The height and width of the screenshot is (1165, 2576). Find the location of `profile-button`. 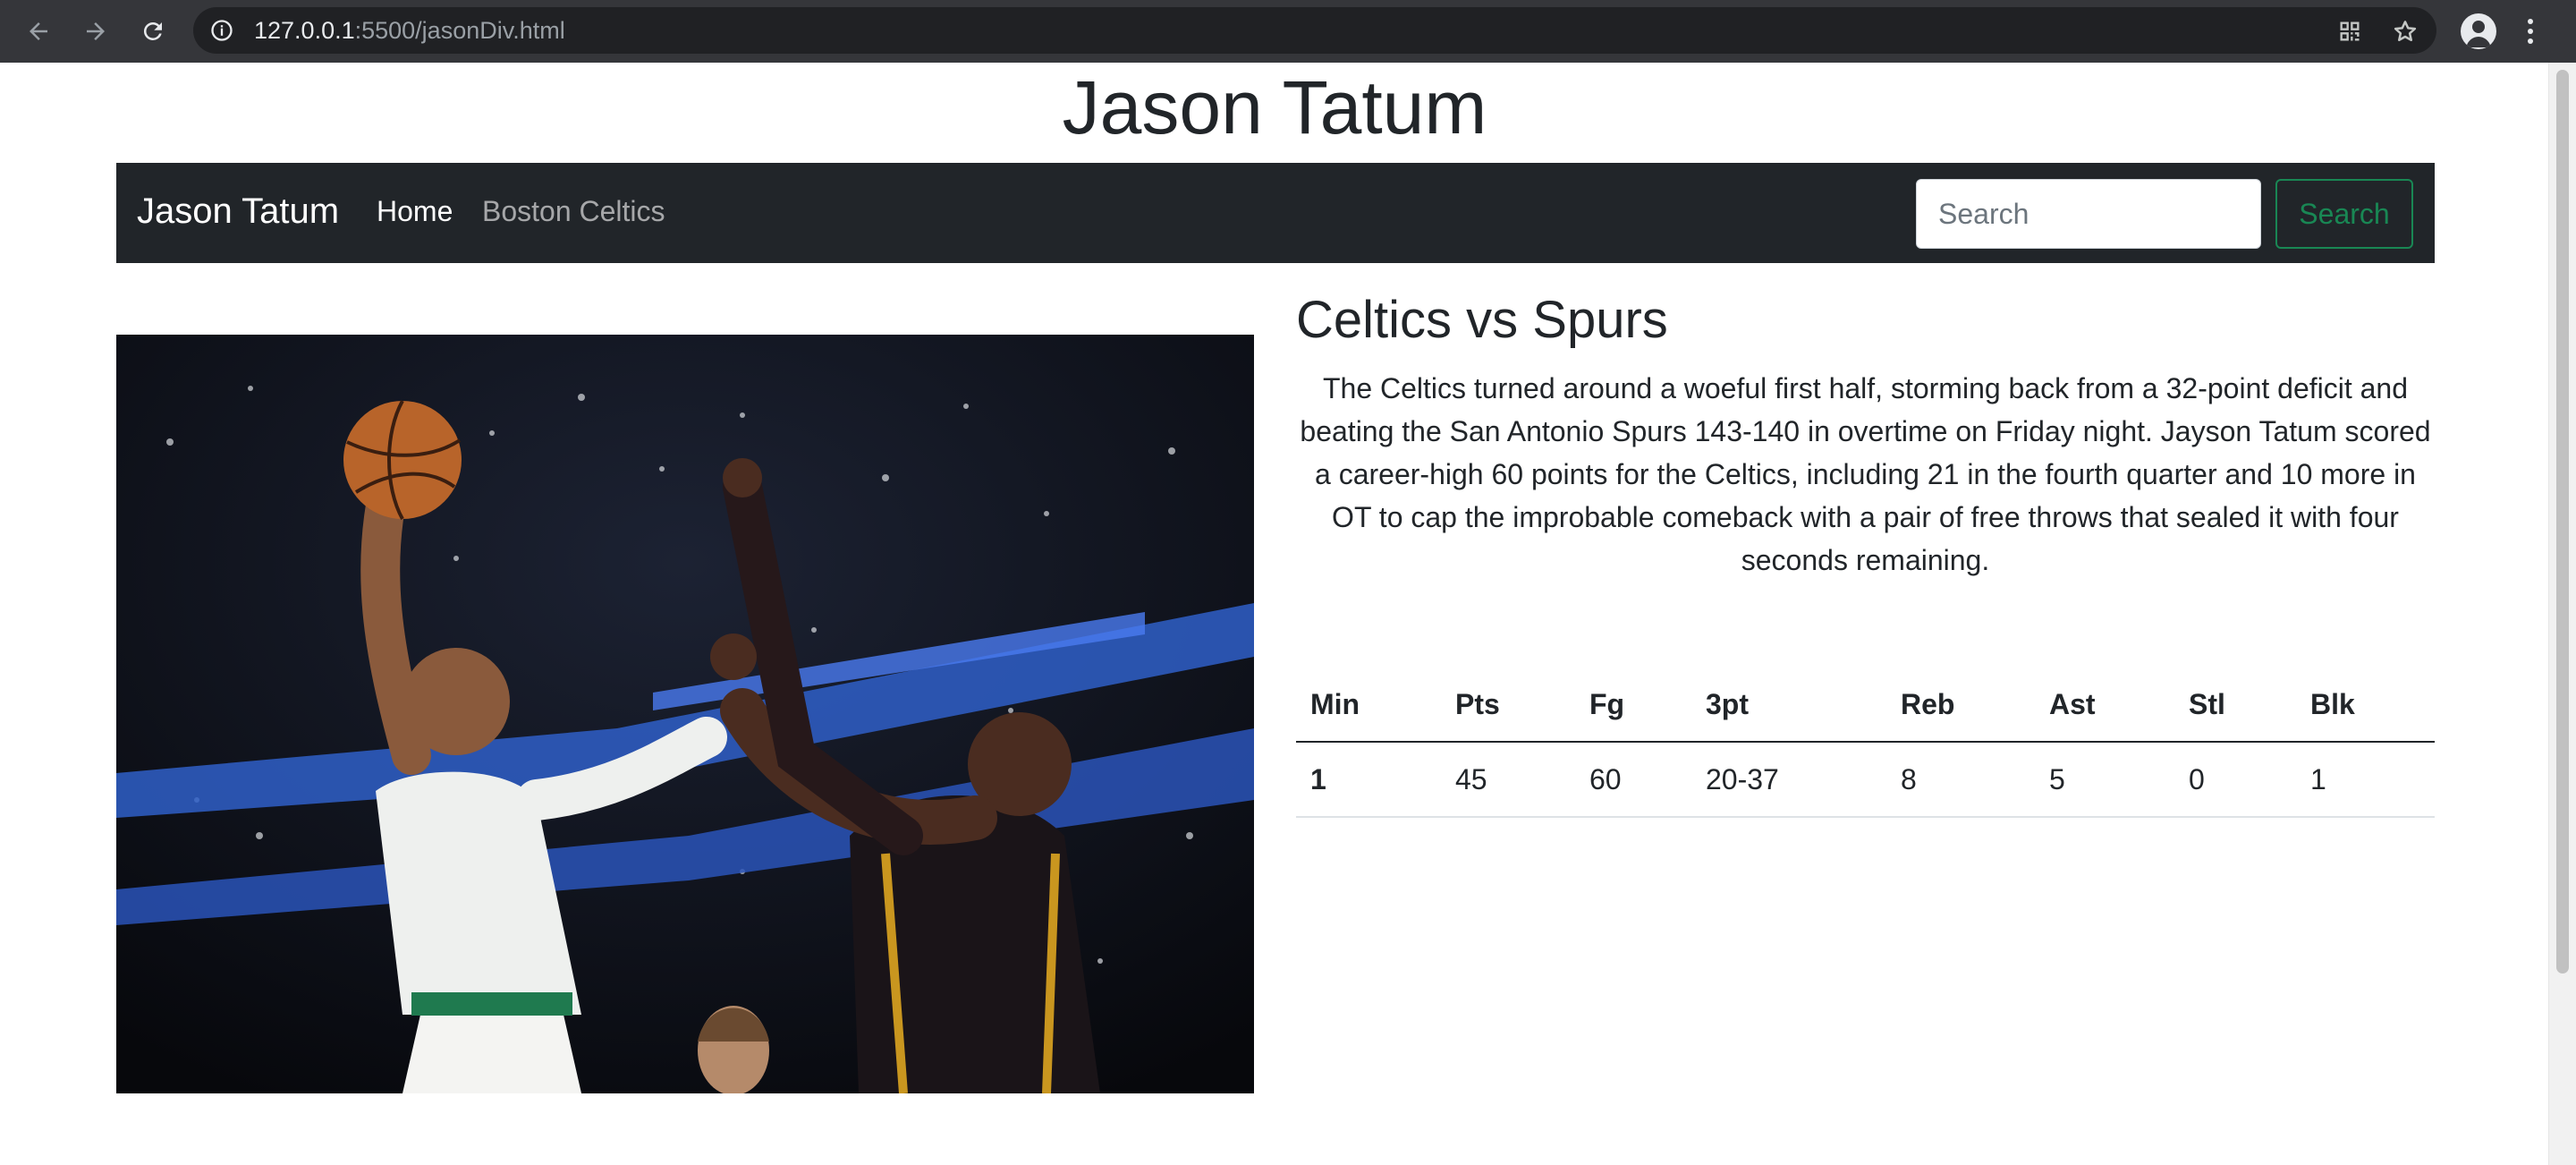

profile-button is located at coordinates (2478, 32).